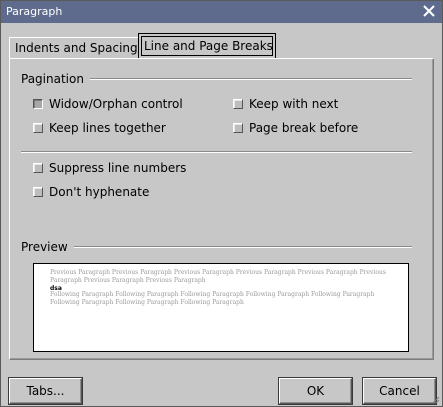 The width and height of the screenshot is (443, 407). I want to click on ok-button: OK, so click(315, 391).